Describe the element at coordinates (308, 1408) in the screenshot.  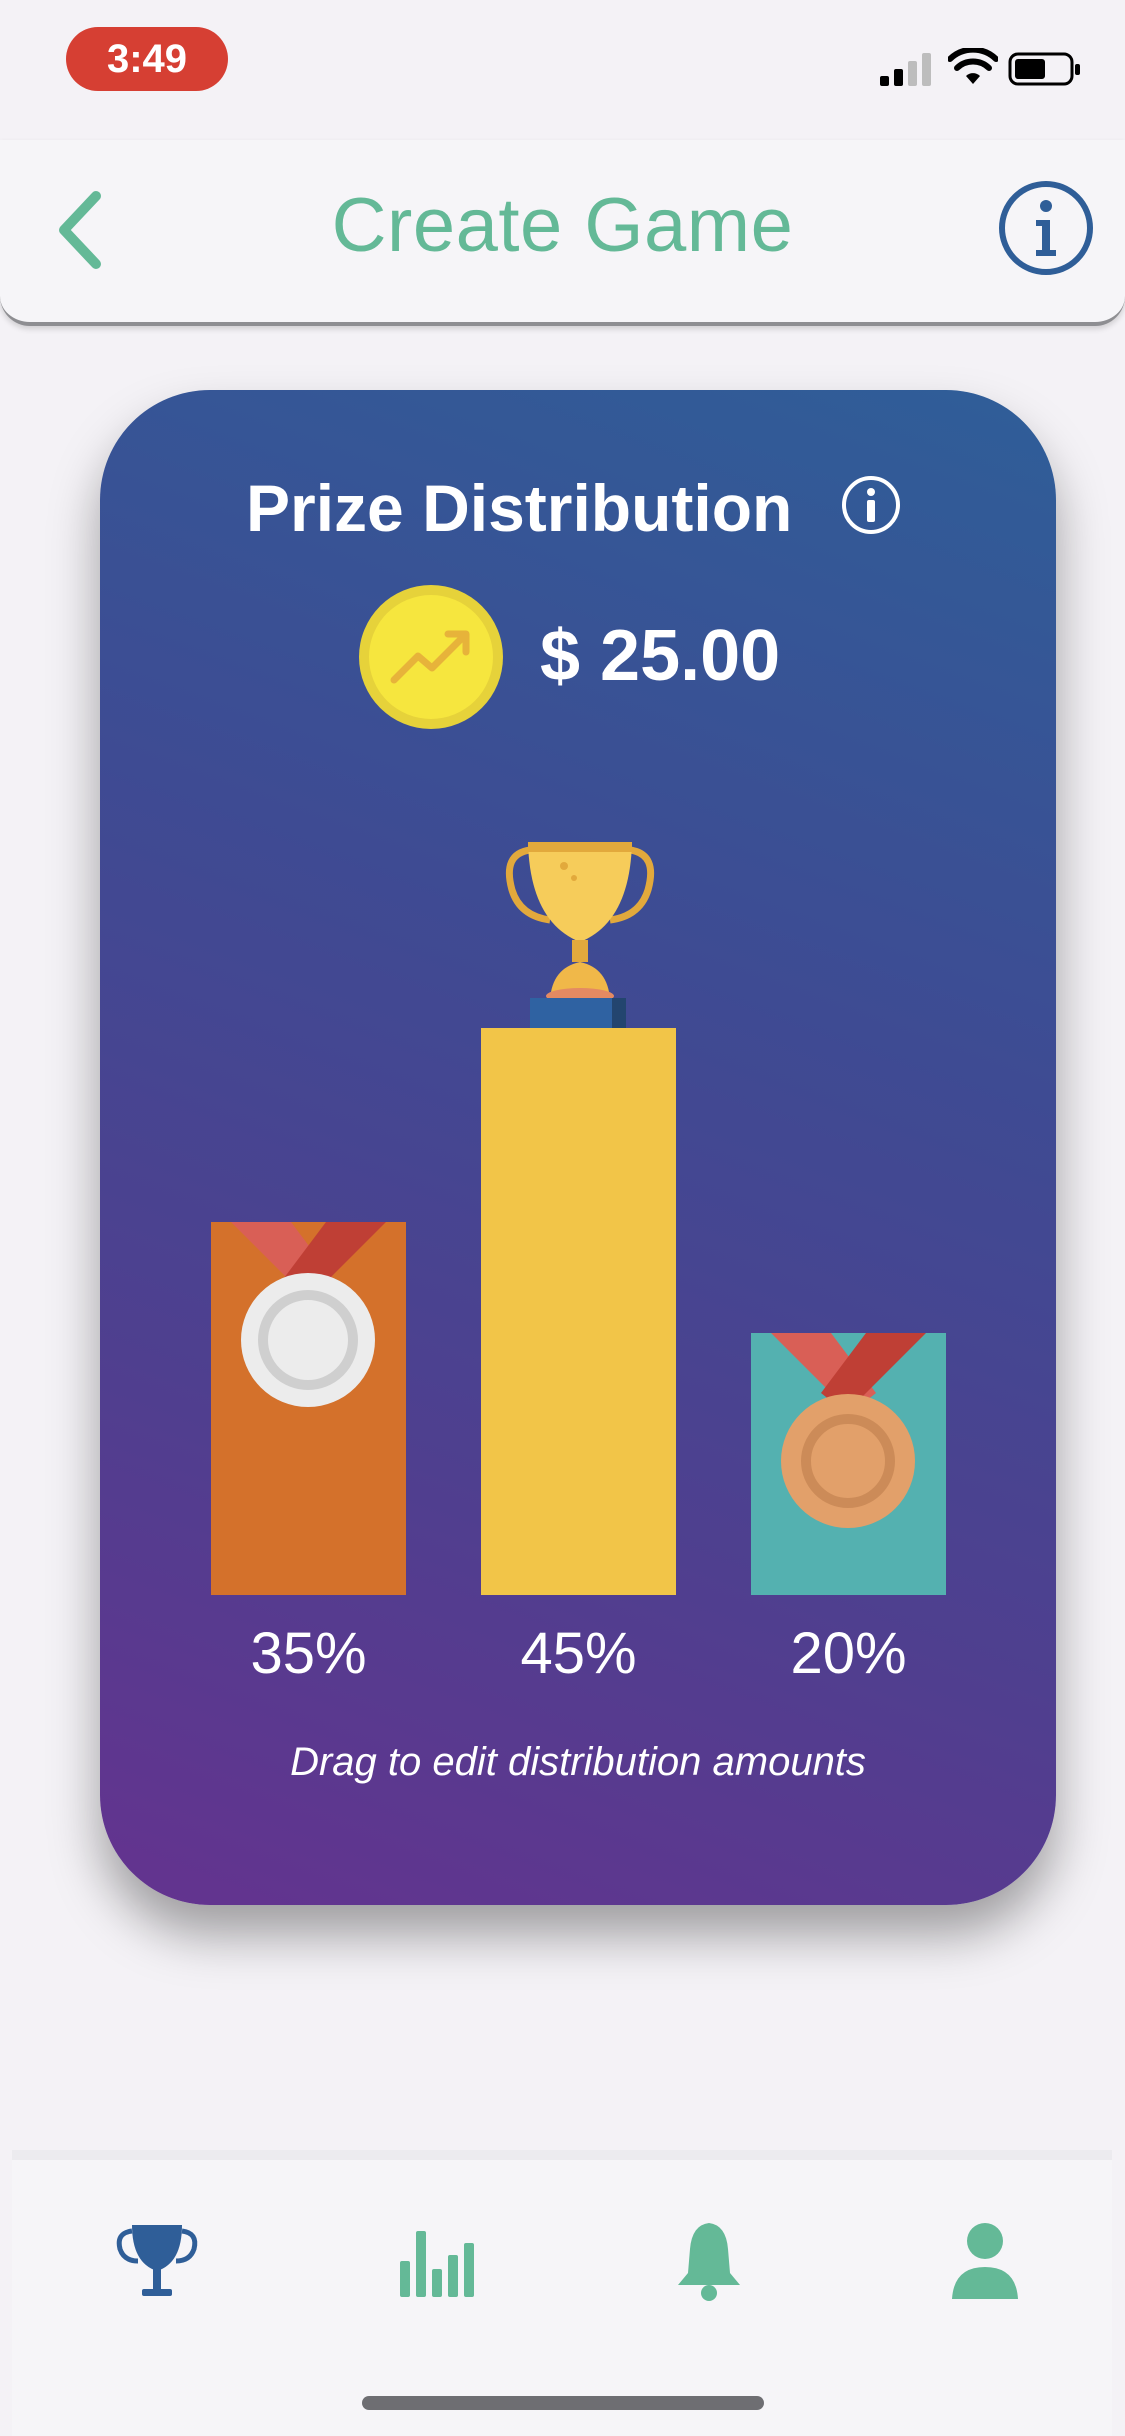
I see `second-place-bar` at that location.